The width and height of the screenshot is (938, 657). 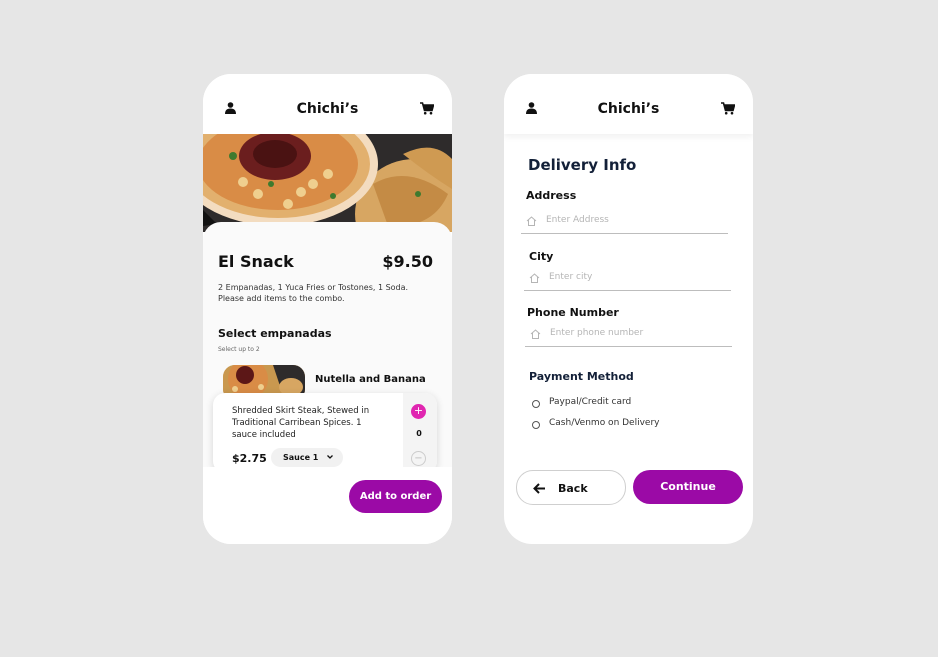 What do you see at coordinates (539, 488) in the screenshot?
I see `arrow-left-icon` at bounding box center [539, 488].